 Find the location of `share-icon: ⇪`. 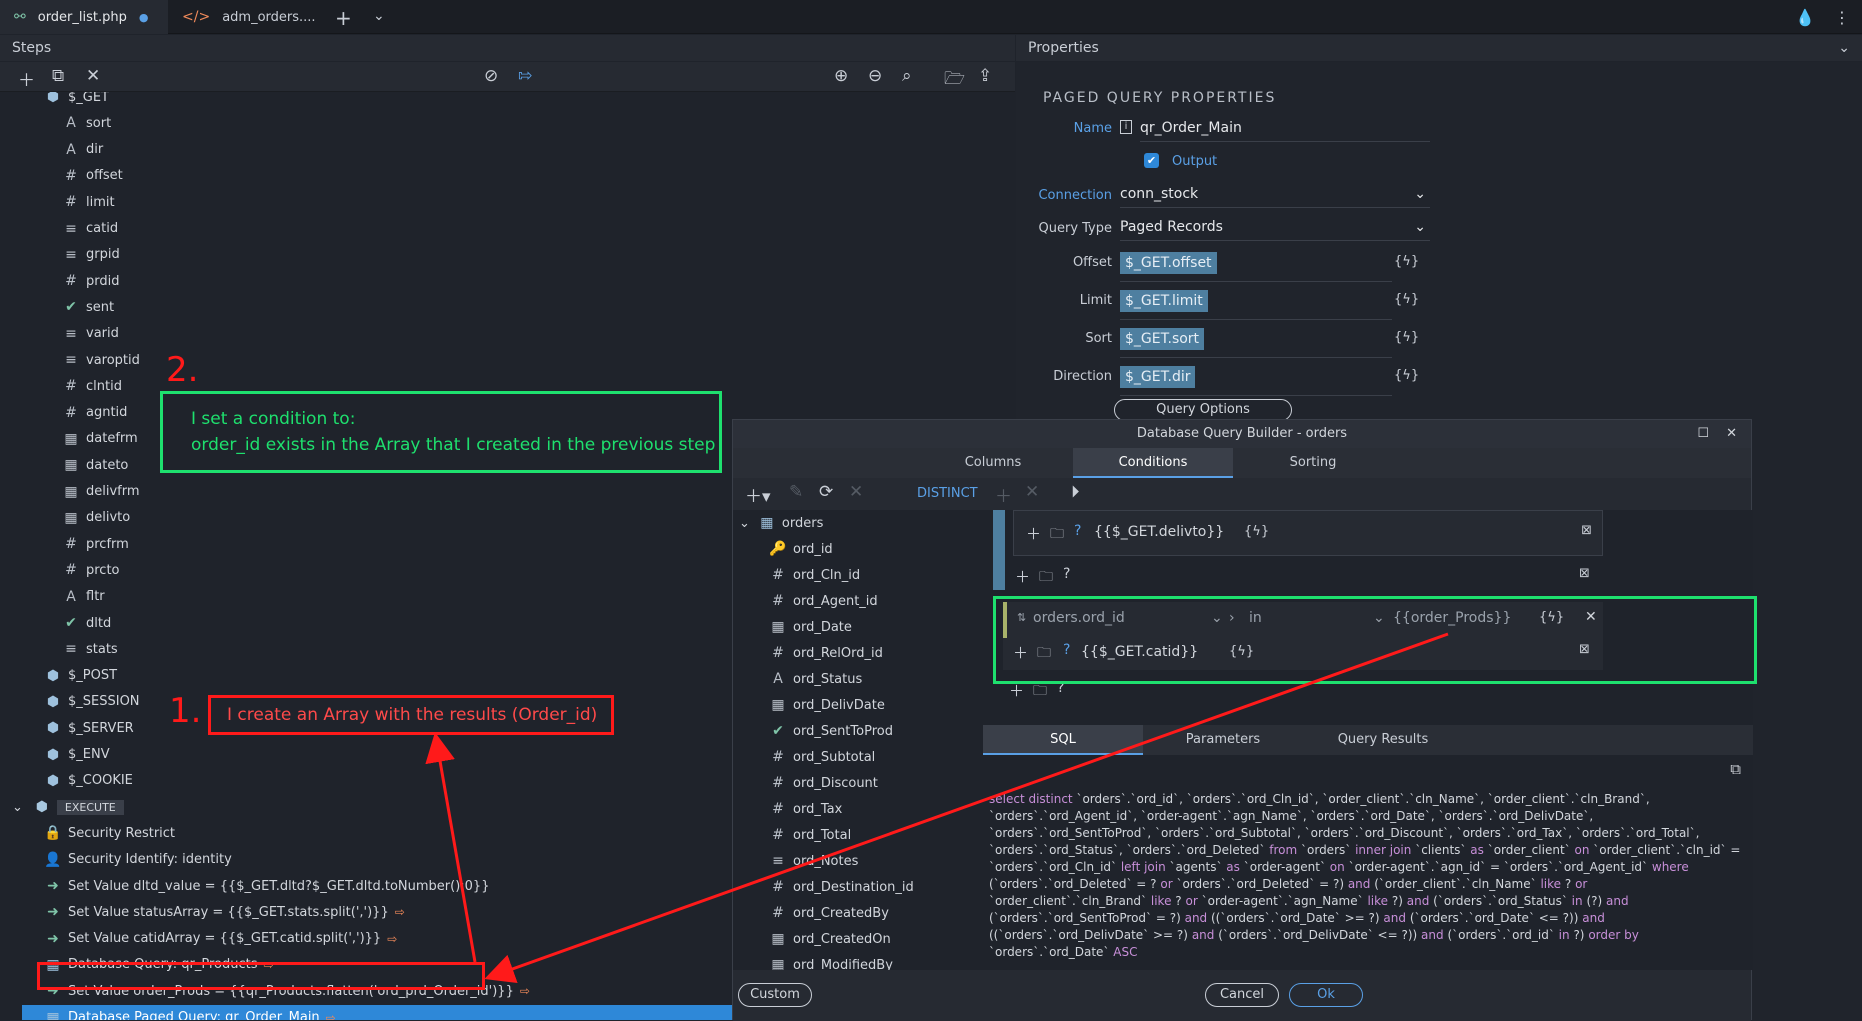

share-icon: ⇪ is located at coordinates (985, 76).